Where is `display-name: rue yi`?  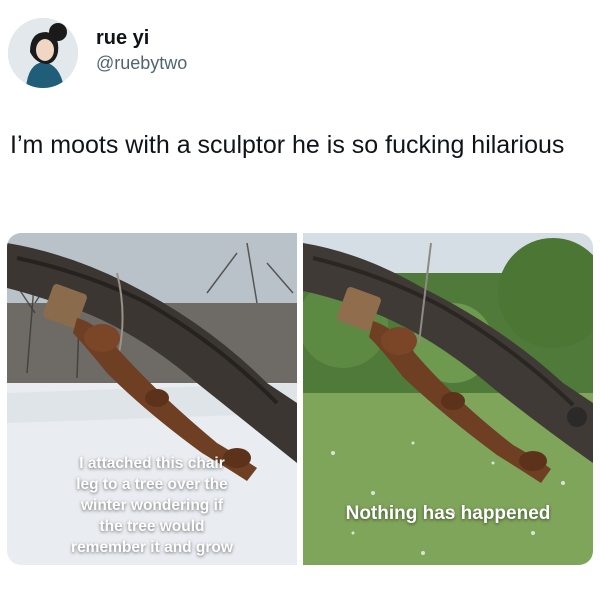 display-name: rue yi is located at coordinates (141, 38).